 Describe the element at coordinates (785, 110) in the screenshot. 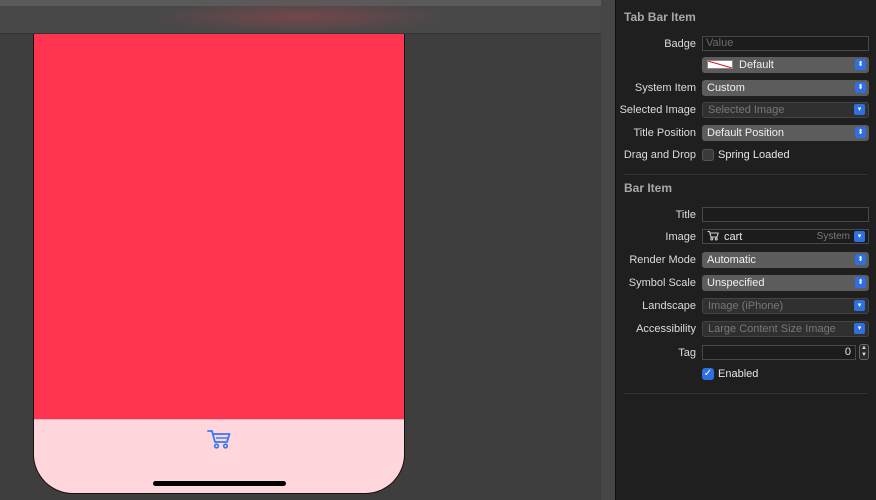

I see `selected-image-combo: Selected Image ▾` at that location.